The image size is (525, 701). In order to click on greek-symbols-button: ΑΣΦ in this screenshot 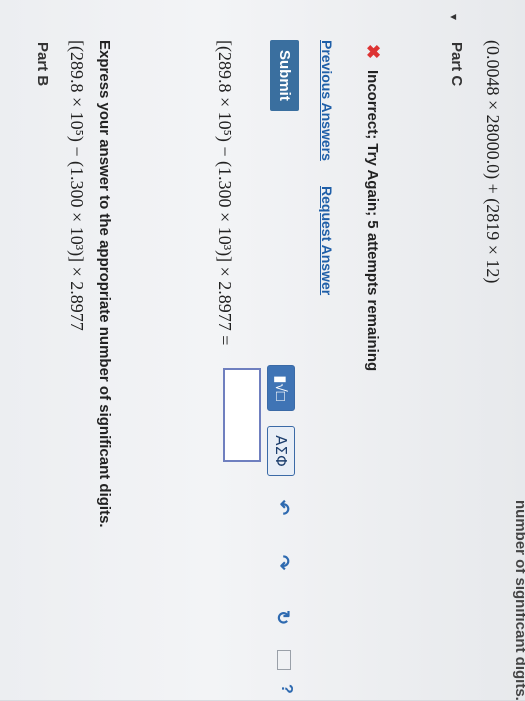, I will do `click(281, 451)`.